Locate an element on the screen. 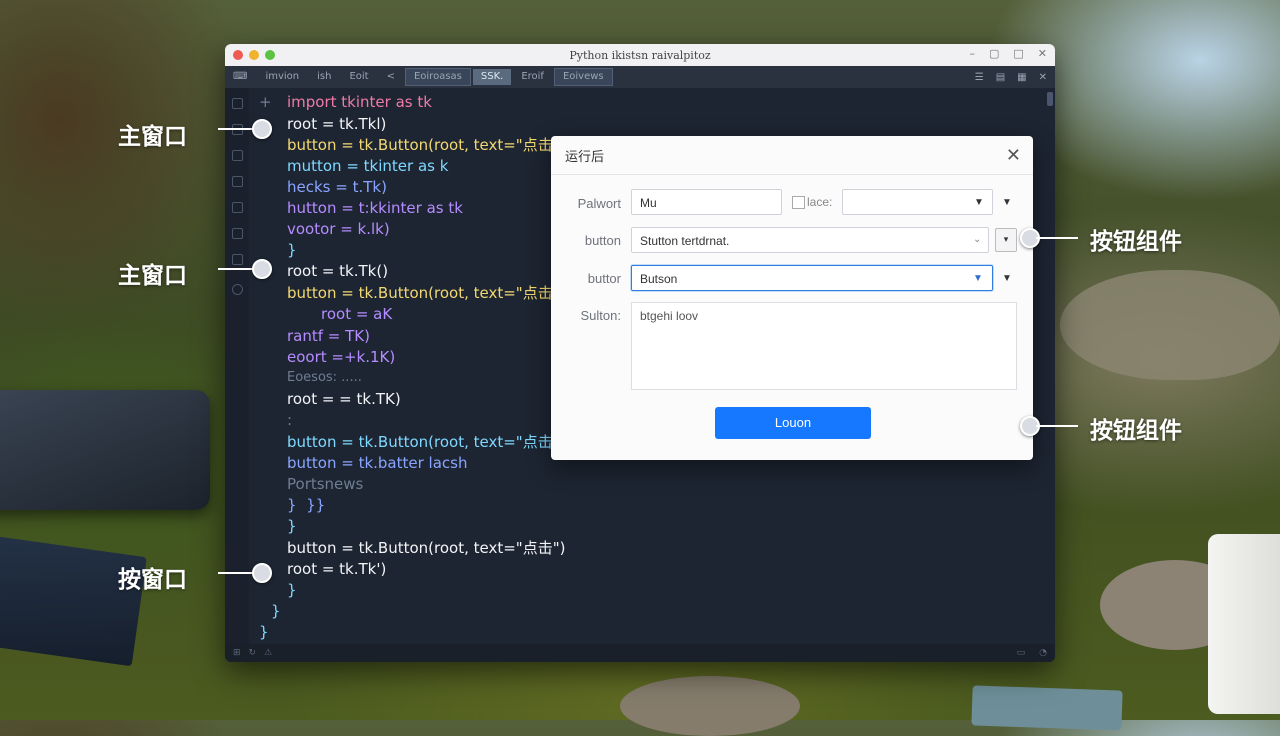 Image resolution: width=1280 pixels, height=736 pixels. dialog-header: 运行后 ✕ is located at coordinates (792, 155).